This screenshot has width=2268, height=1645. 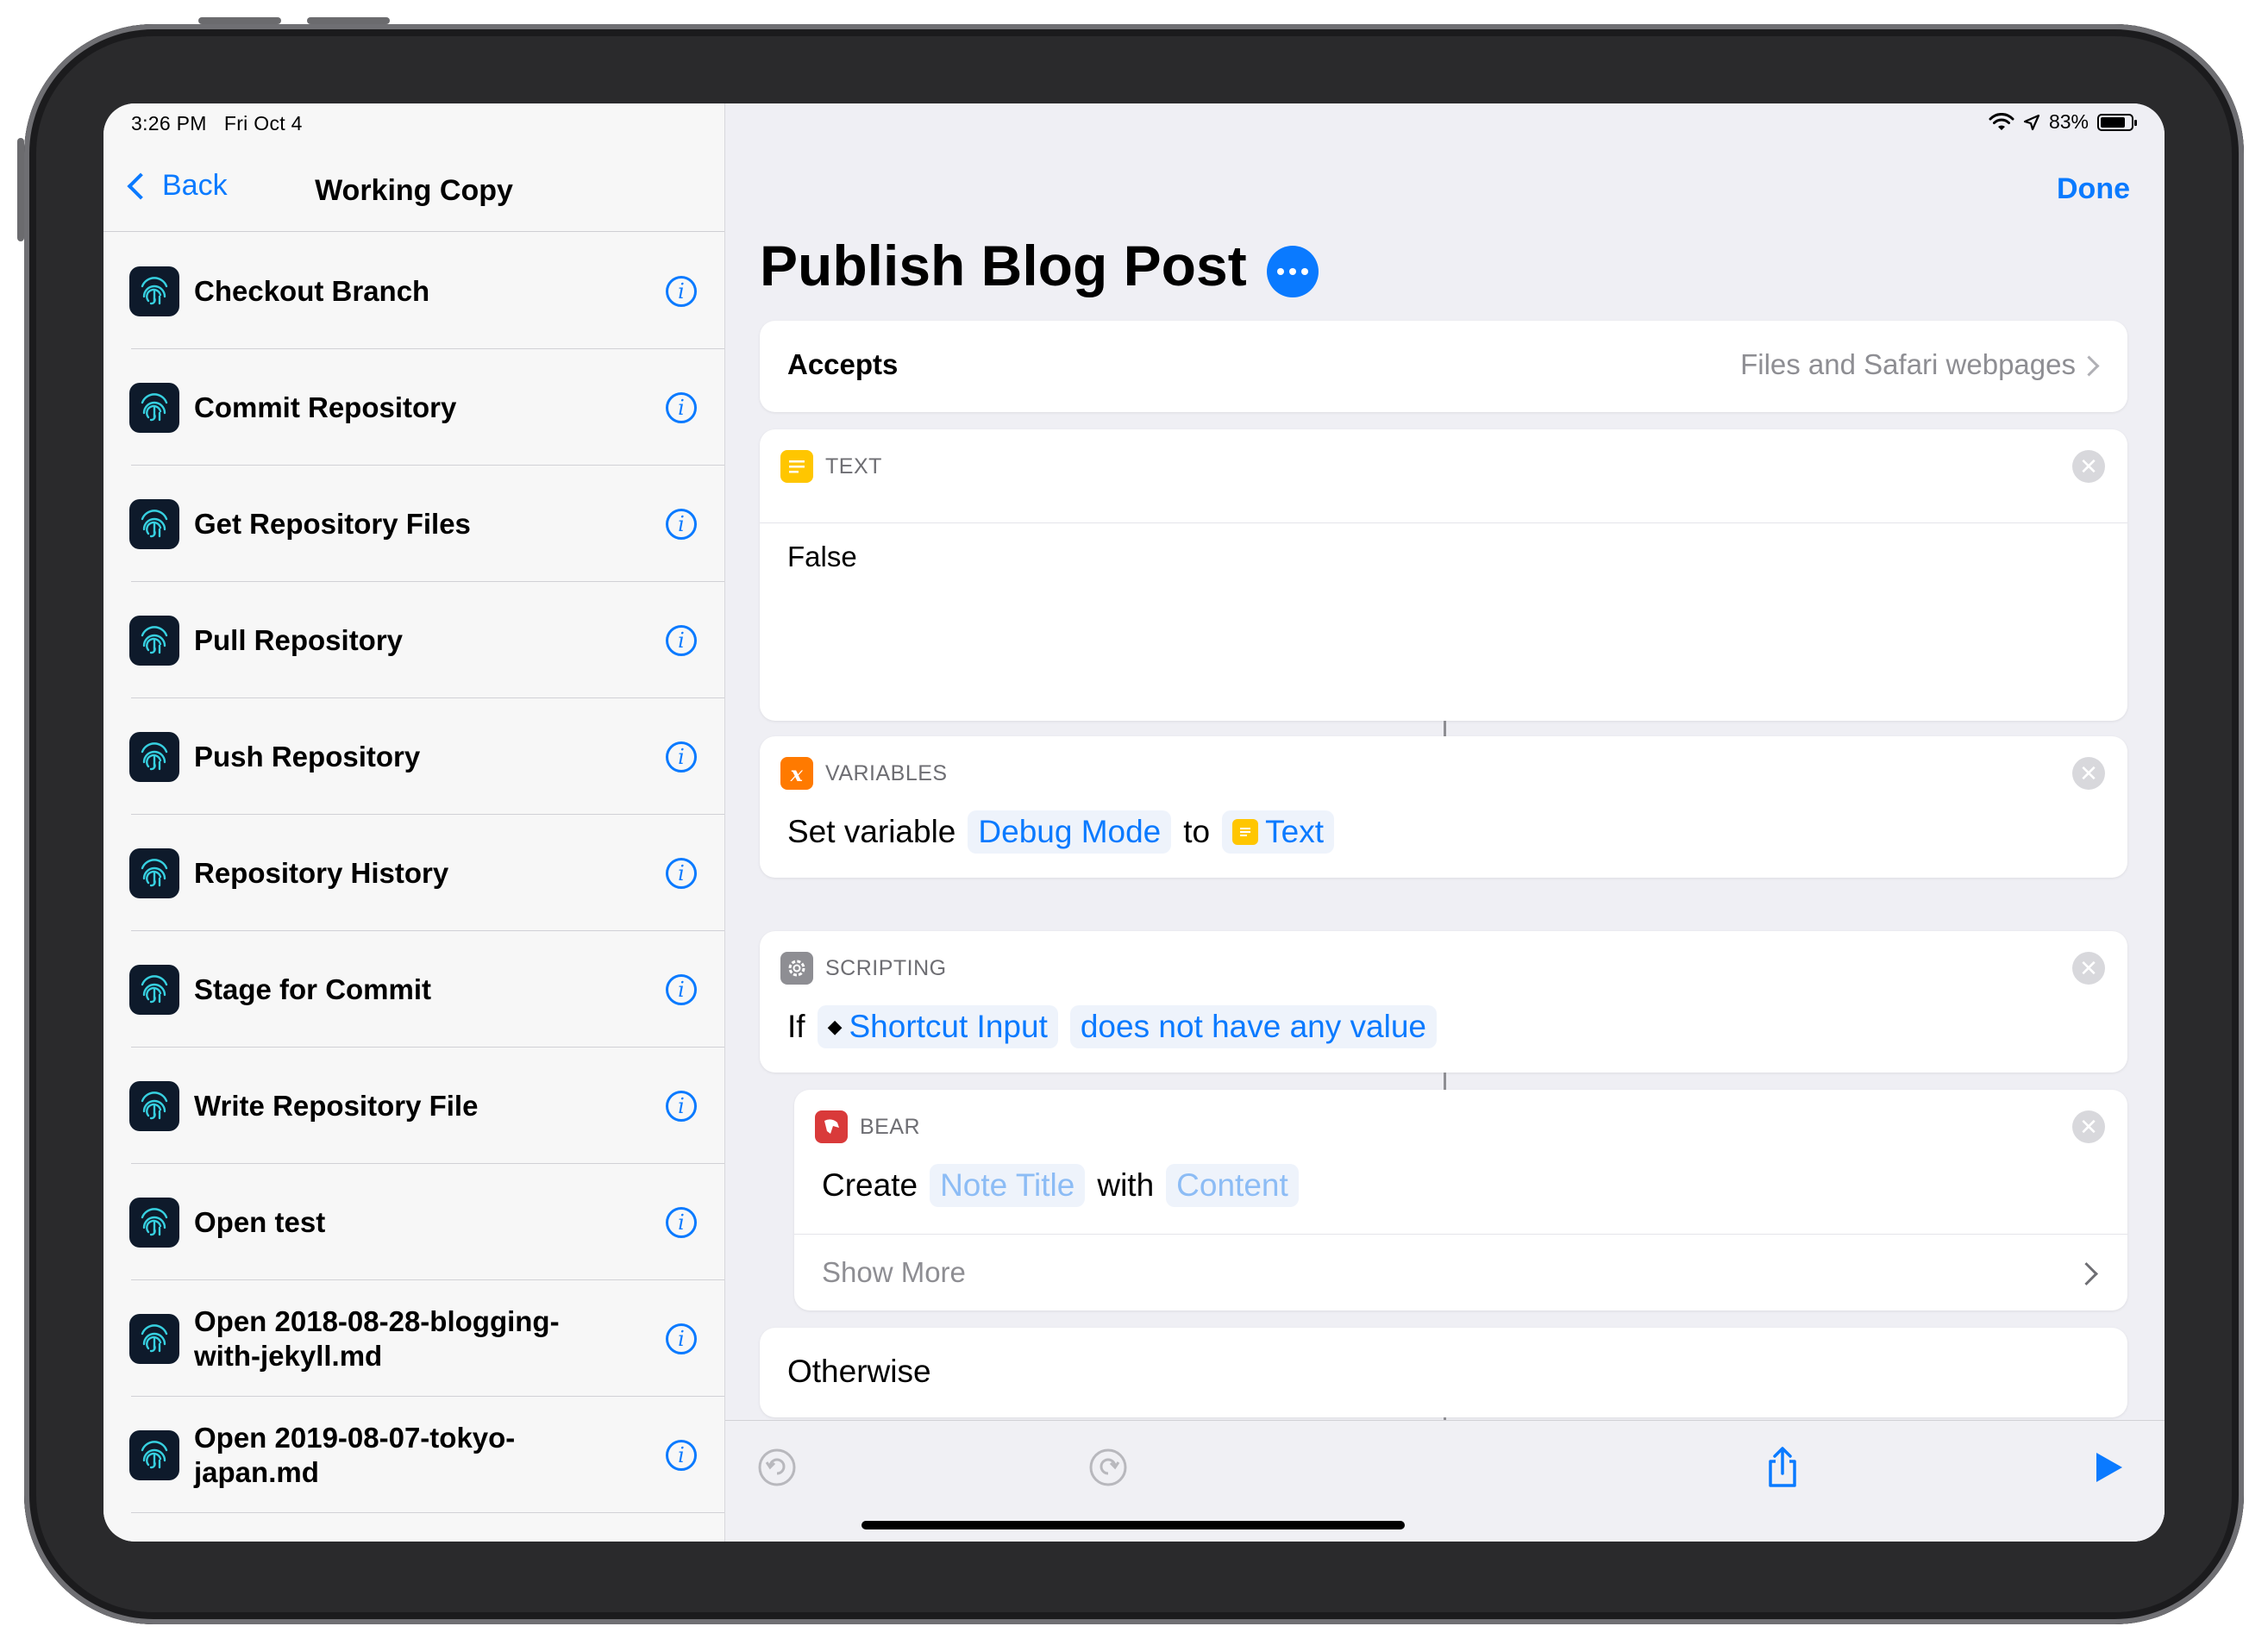 I want to click on list-item: Stage for Commit i, so click(x=414, y=989).